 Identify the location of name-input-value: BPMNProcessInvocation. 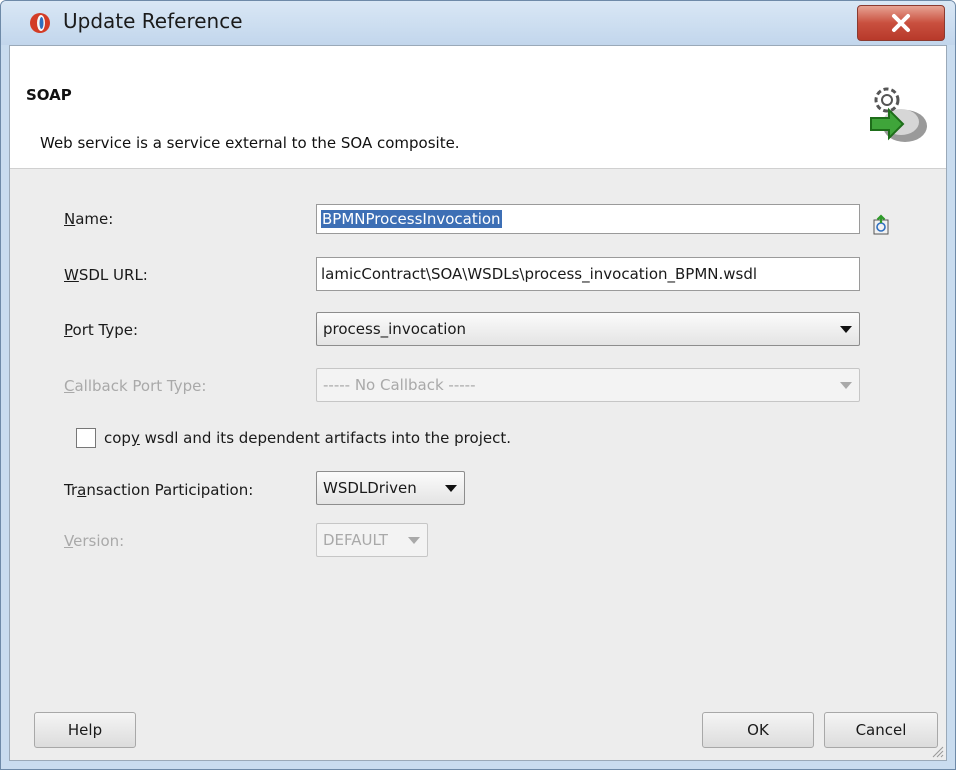
(411, 219).